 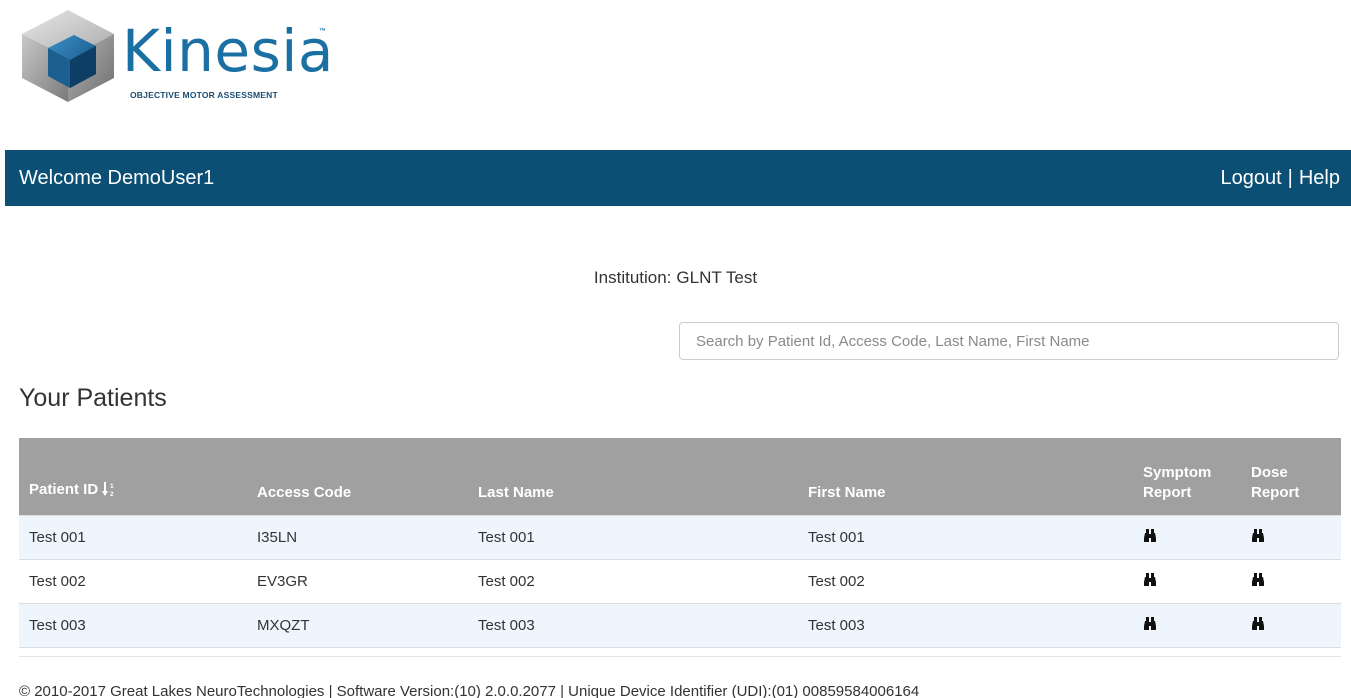 I want to click on table-row: Test 002 EV3GR Test 002 Test 002, so click(x=680, y=581).